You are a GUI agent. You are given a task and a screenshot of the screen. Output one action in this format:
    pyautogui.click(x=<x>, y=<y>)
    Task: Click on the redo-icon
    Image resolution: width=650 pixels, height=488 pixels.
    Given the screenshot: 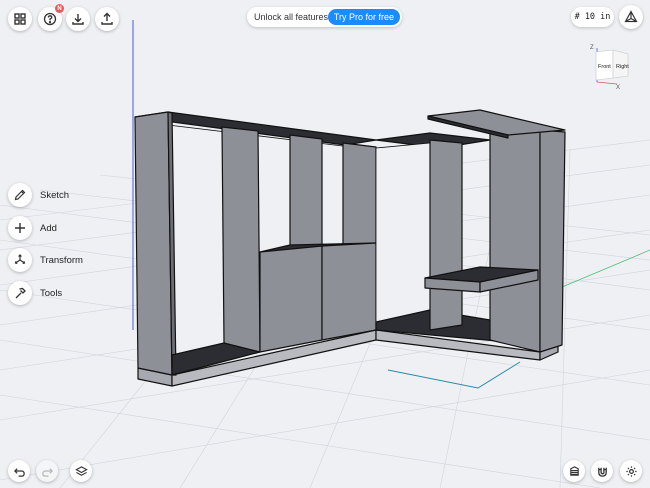 What is the action you would take?
    pyautogui.click(x=47, y=472)
    